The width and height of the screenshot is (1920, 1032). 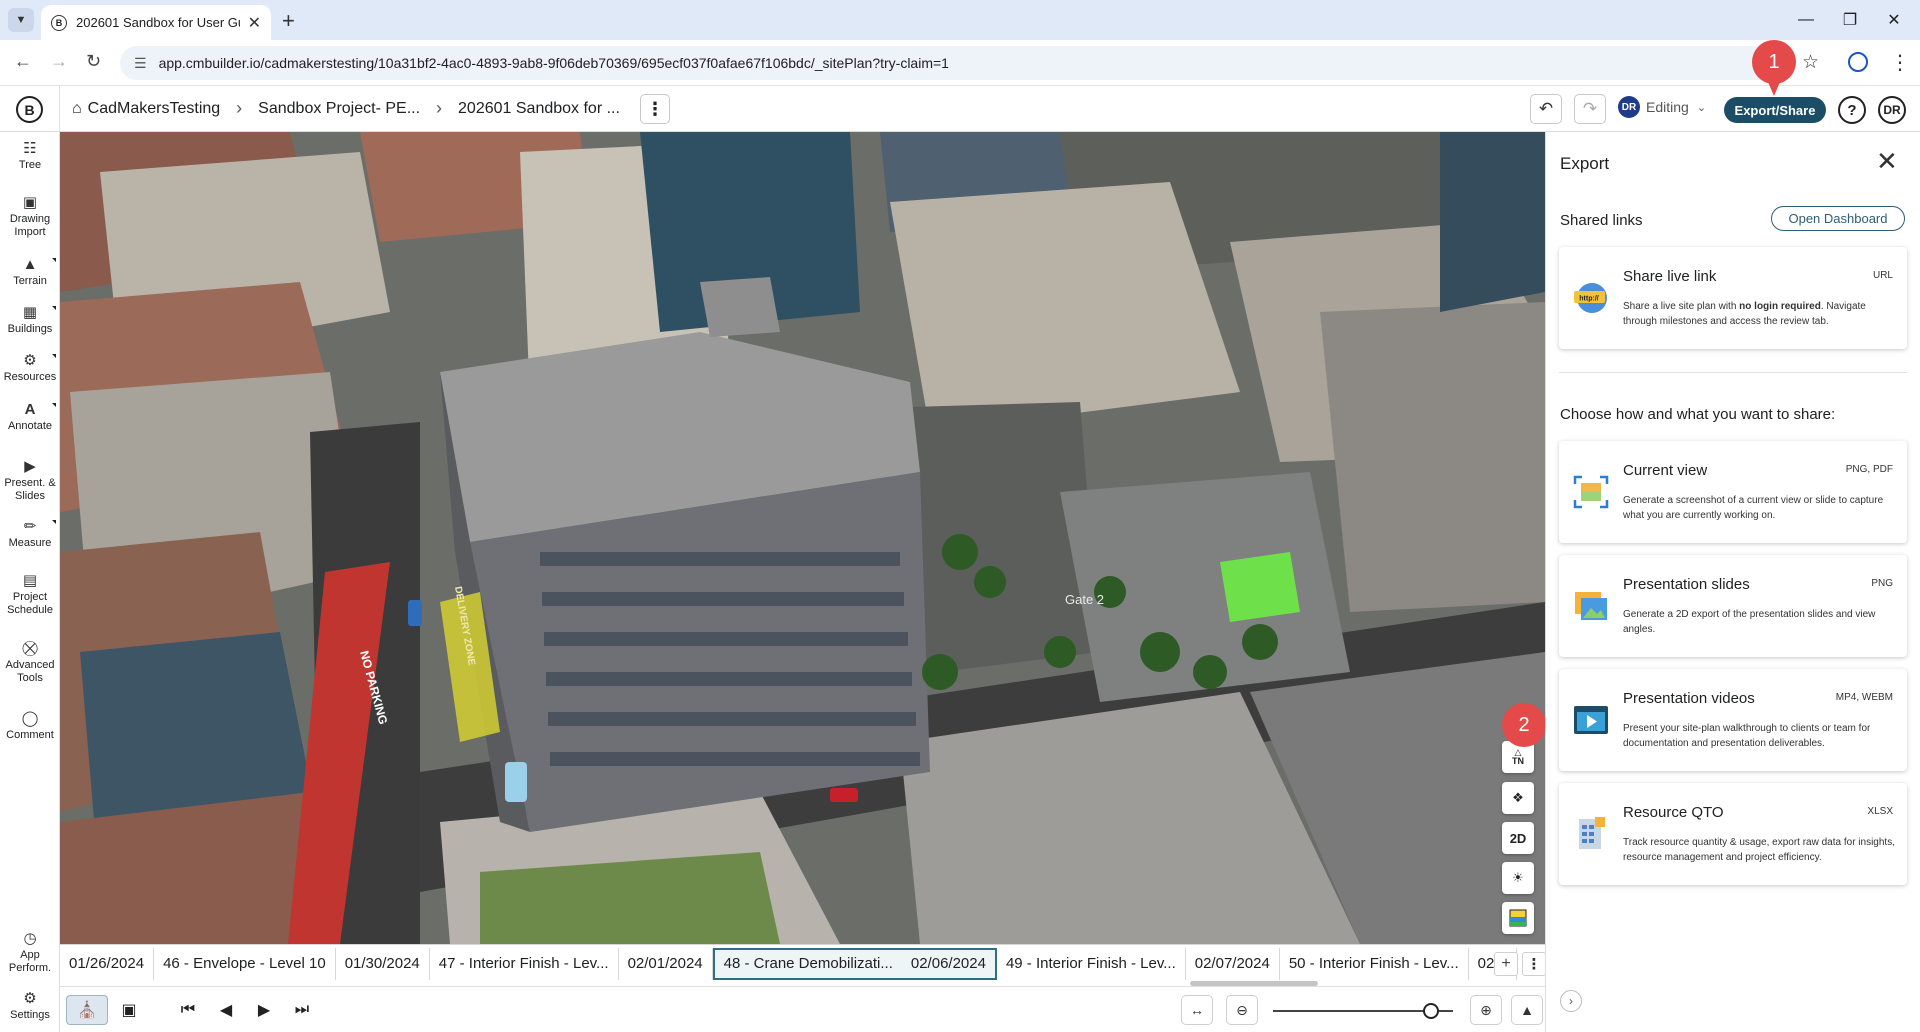 What do you see at coordinates (30, 148) in the screenshot?
I see `tree-icon: ☷` at bounding box center [30, 148].